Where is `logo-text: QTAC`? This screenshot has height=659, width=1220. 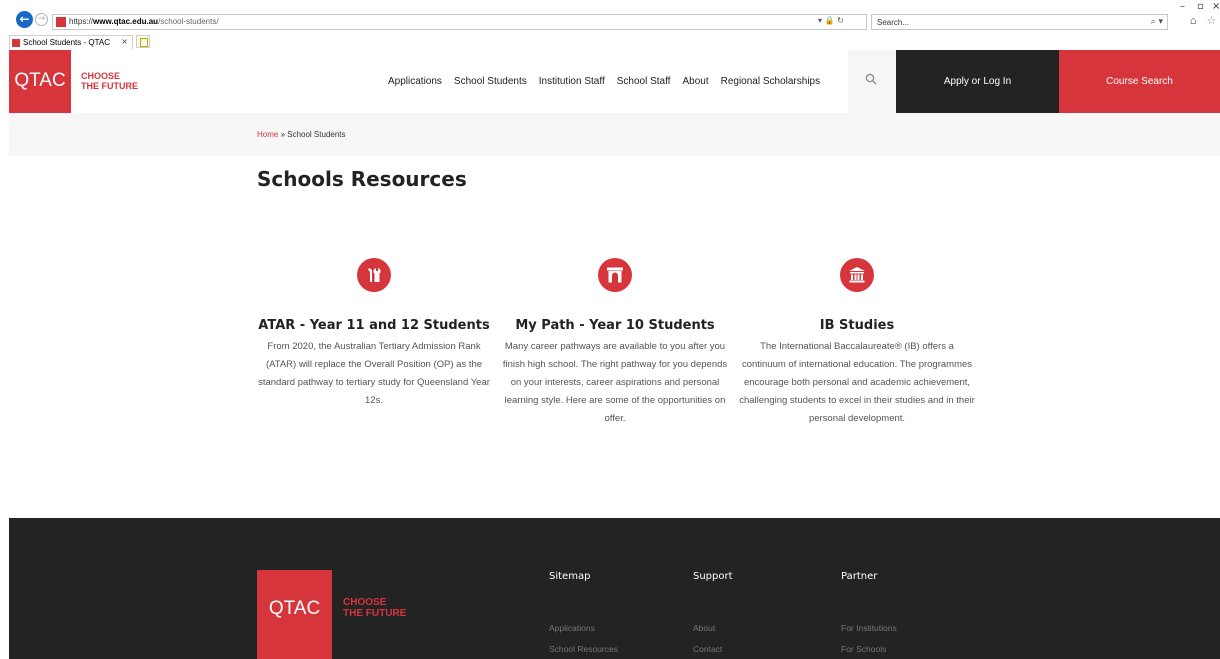 logo-text: QTAC is located at coordinates (40, 80).